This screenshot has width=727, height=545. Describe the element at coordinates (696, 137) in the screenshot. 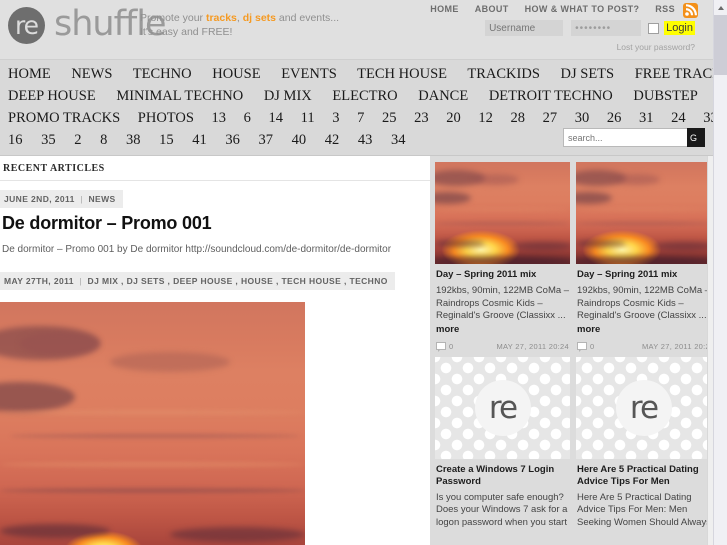

I see `search-go-button: G` at that location.